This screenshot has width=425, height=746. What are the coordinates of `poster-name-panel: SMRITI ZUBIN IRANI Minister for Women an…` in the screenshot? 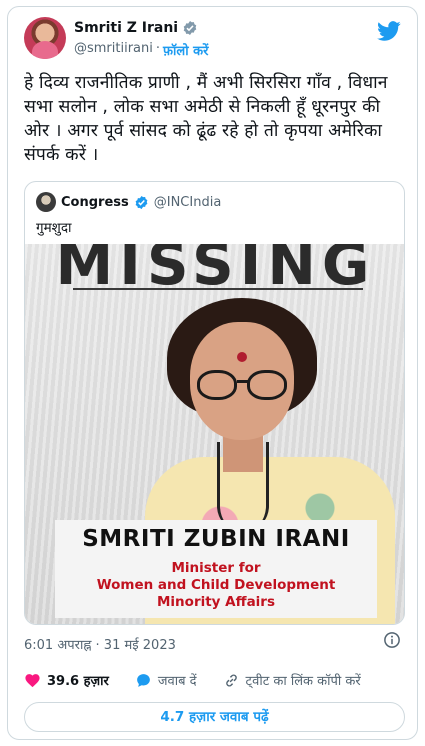 It's located at (216, 569).